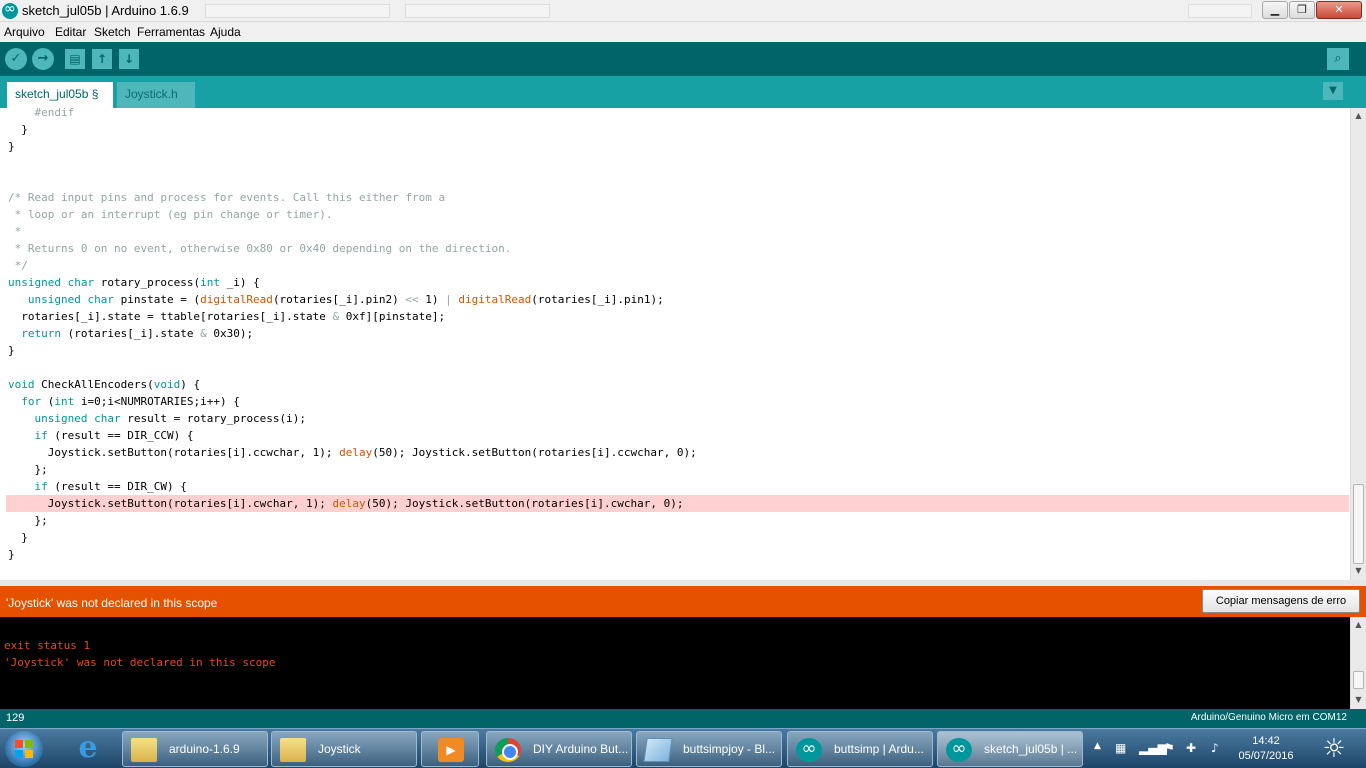  What do you see at coordinates (1333, 91) in the screenshot?
I see `tab-menu-chevron-down-icon: ▼` at bounding box center [1333, 91].